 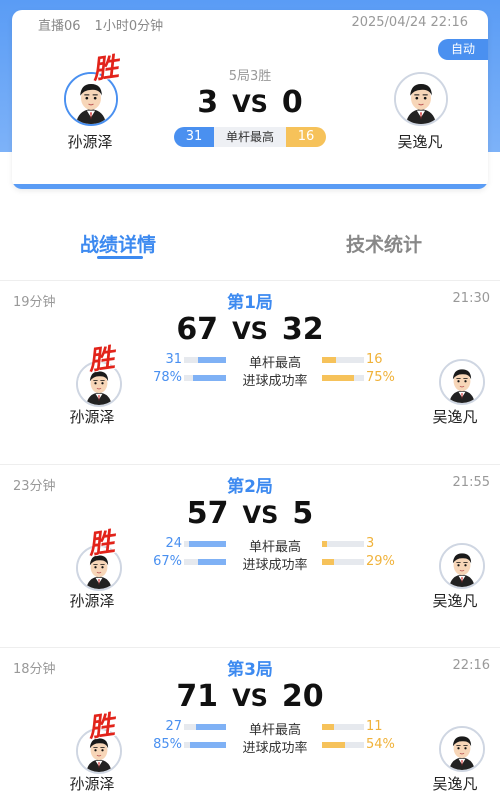 I want to click on frame-score-right: 32, so click(x=302, y=329).